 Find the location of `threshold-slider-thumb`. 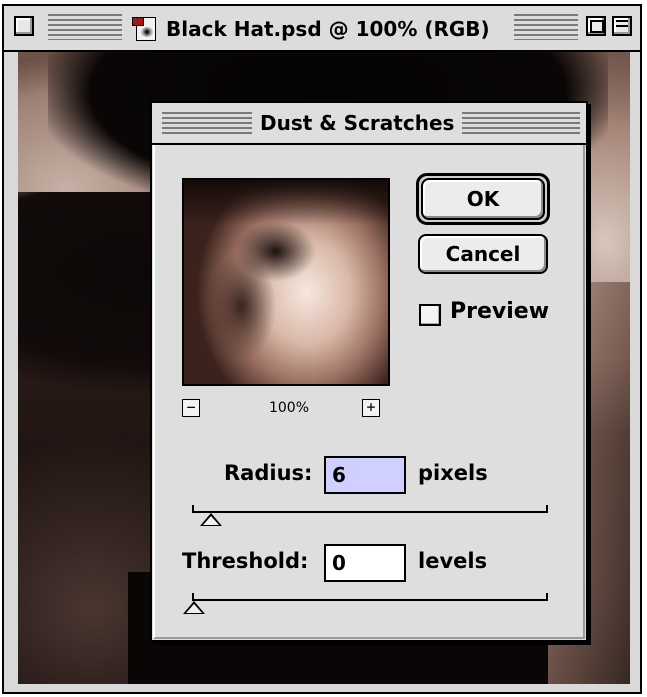

threshold-slider-thumb is located at coordinates (194, 607).